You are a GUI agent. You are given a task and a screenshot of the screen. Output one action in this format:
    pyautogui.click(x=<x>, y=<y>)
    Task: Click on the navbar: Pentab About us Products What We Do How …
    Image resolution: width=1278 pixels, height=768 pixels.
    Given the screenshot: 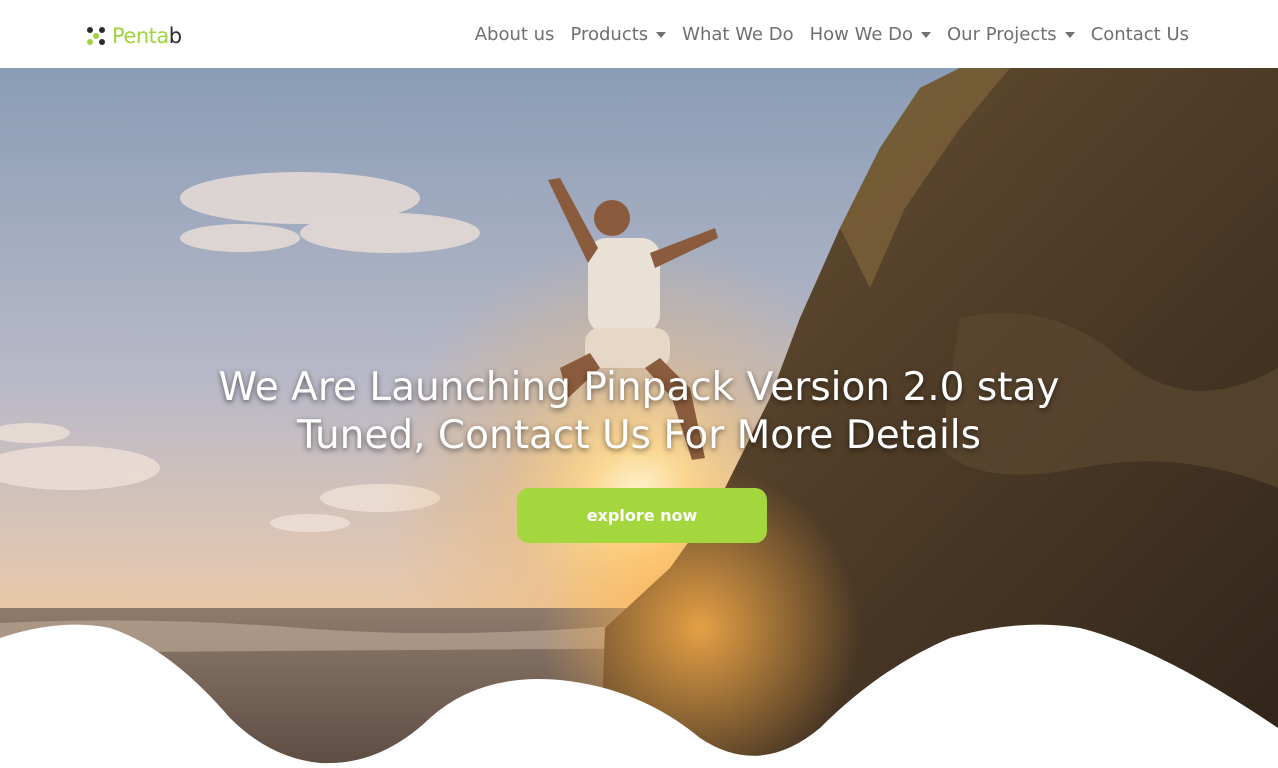 What is the action you would take?
    pyautogui.click(x=639, y=34)
    